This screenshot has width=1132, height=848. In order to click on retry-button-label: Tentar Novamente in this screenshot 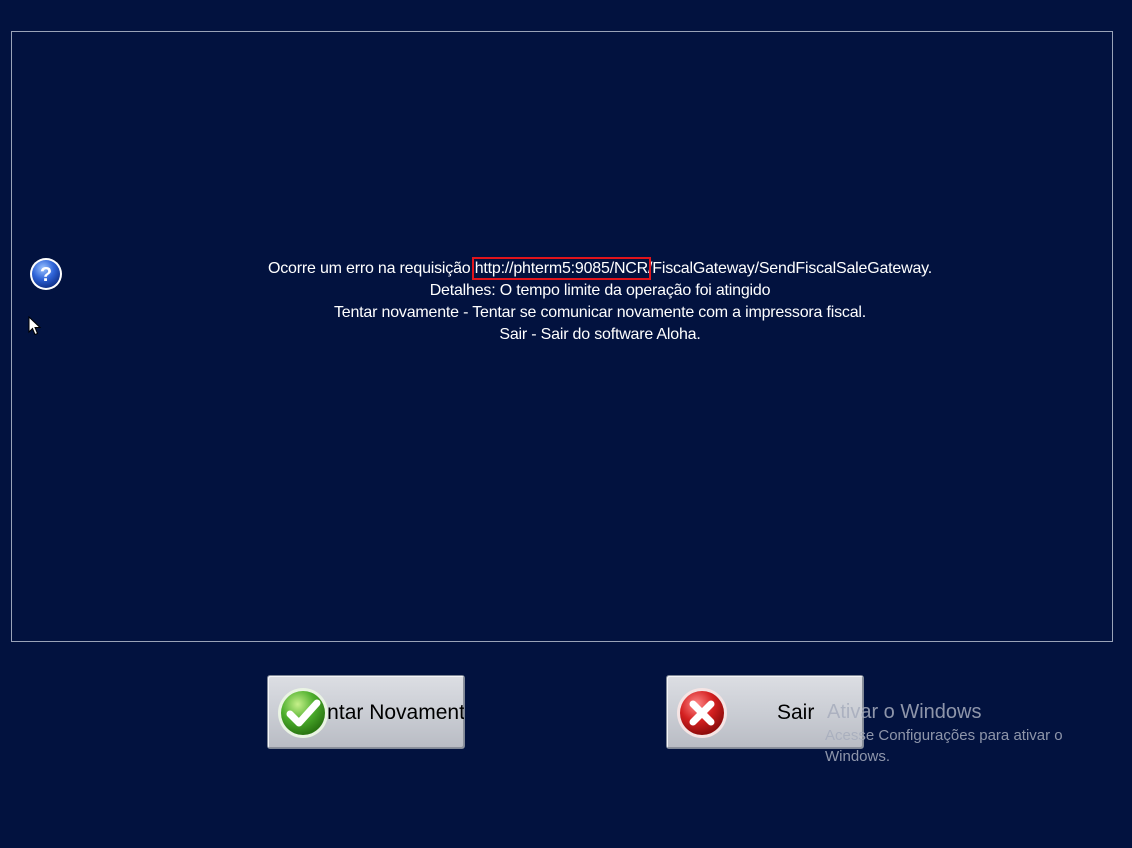, I will do `click(385, 712)`.